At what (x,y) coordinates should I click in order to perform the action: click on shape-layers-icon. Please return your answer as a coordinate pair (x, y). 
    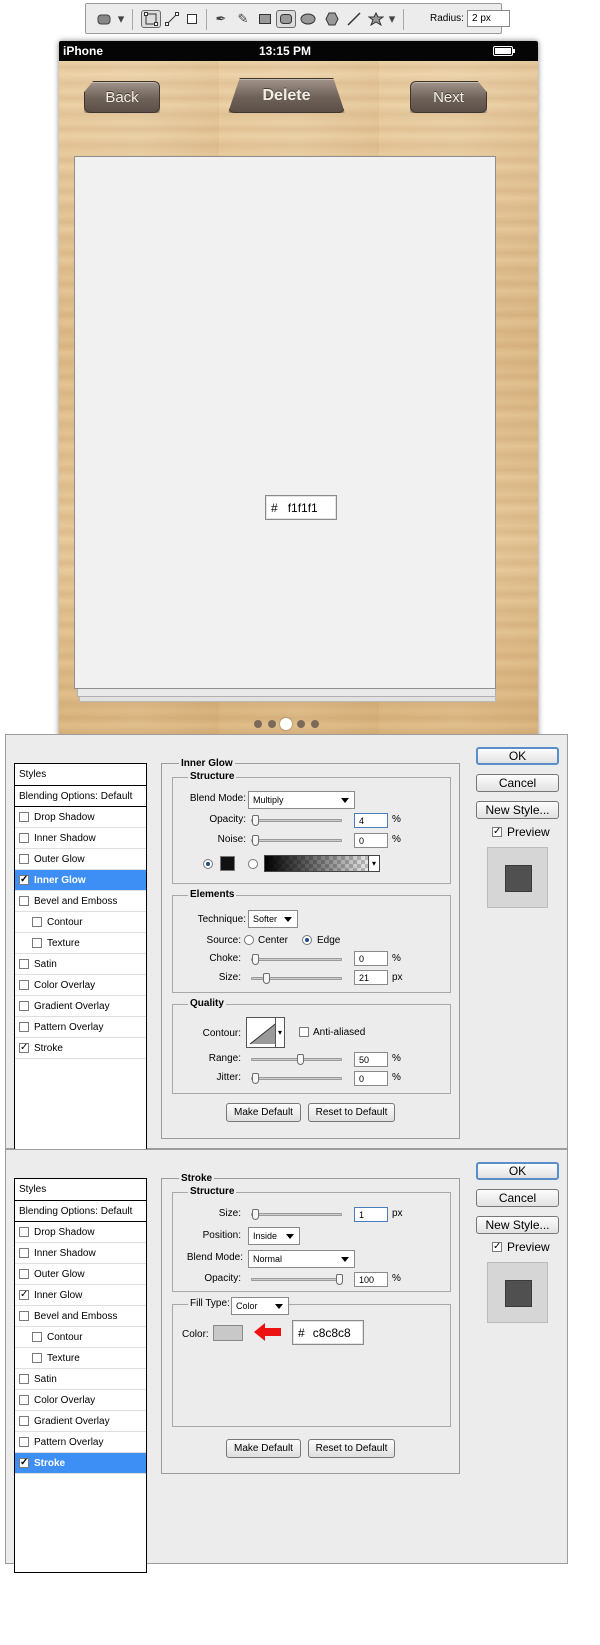
    Looking at the image, I should click on (151, 19).